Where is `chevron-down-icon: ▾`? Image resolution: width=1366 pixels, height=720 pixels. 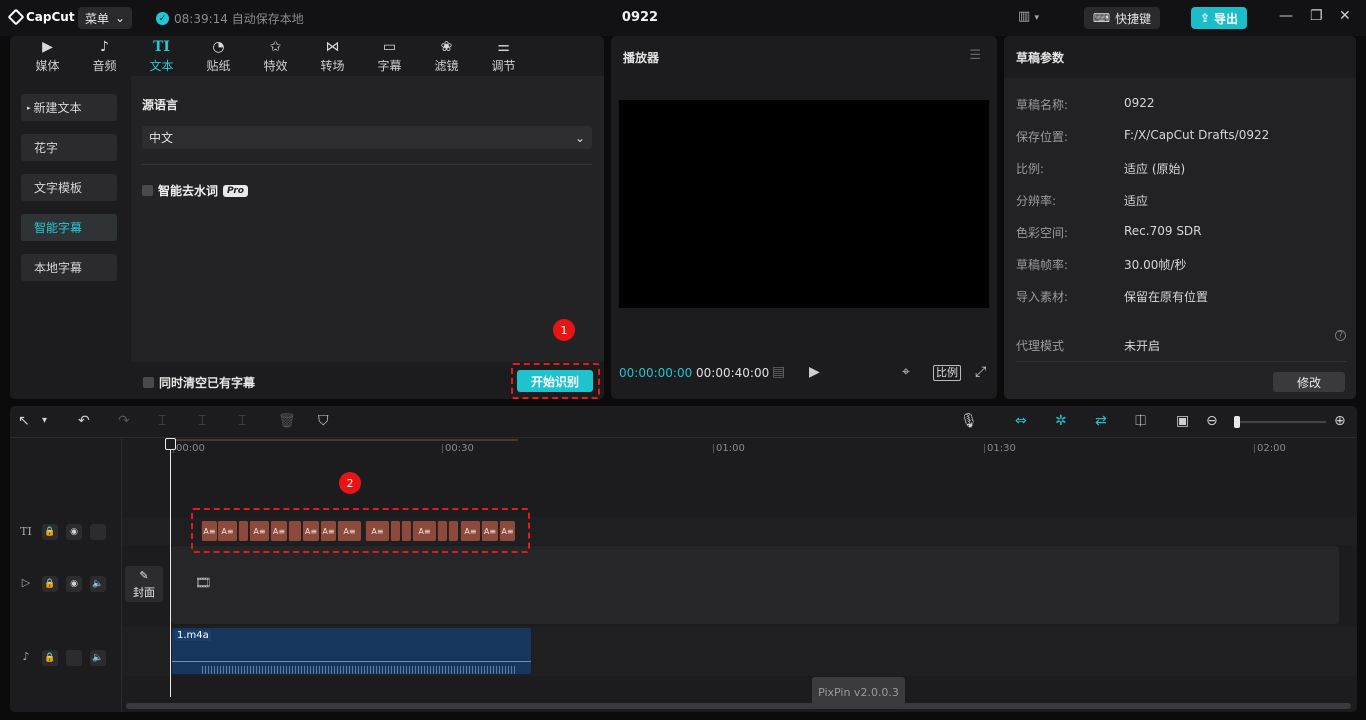
chevron-down-icon: ▾ is located at coordinates (44, 420).